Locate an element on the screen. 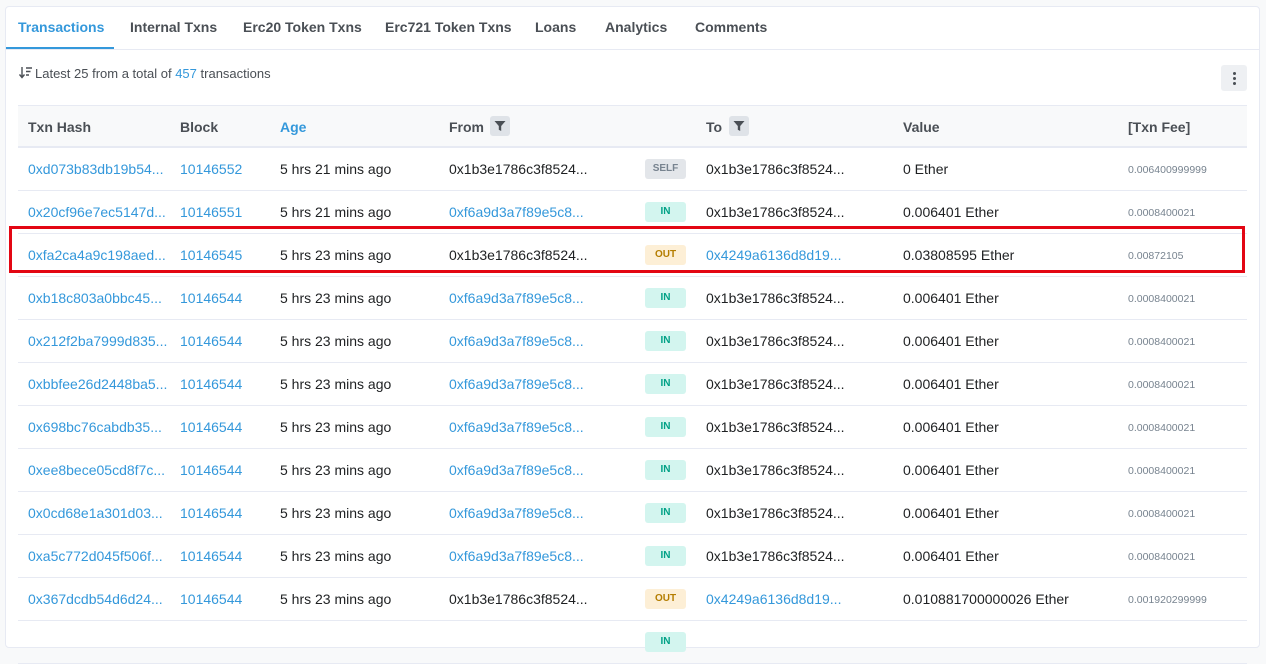 Image resolution: width=1266 pixels, height=664 pixels. tab-erc721-token-txns: Erc721 Token Txns is located at coordinates (448, 27).